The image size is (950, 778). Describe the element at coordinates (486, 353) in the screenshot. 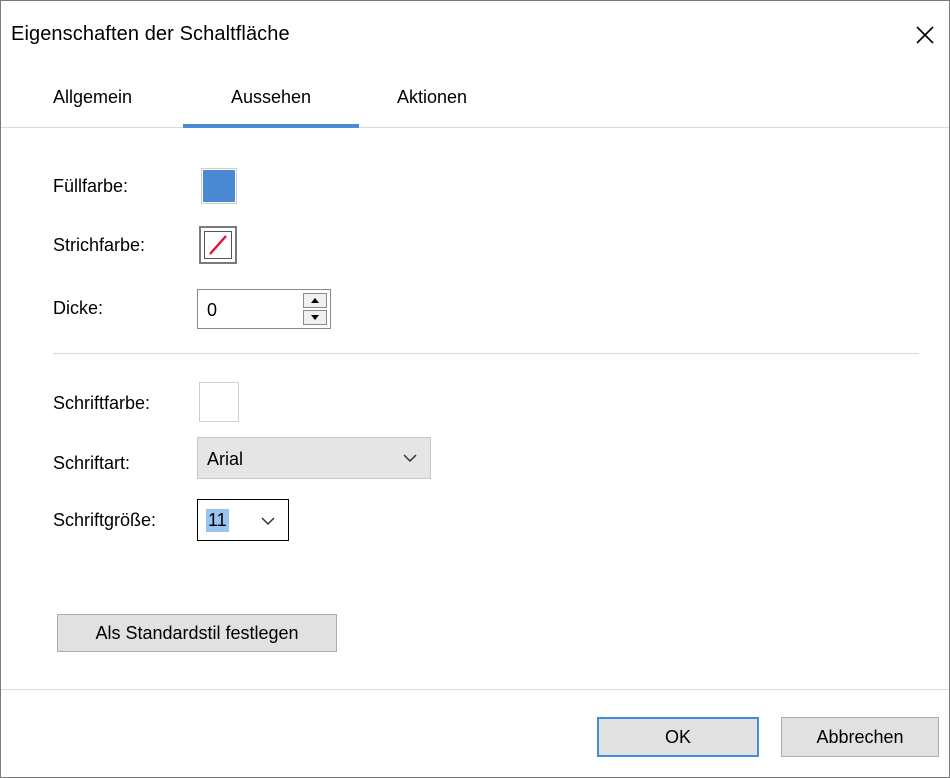

I see `section-divider` at that location.